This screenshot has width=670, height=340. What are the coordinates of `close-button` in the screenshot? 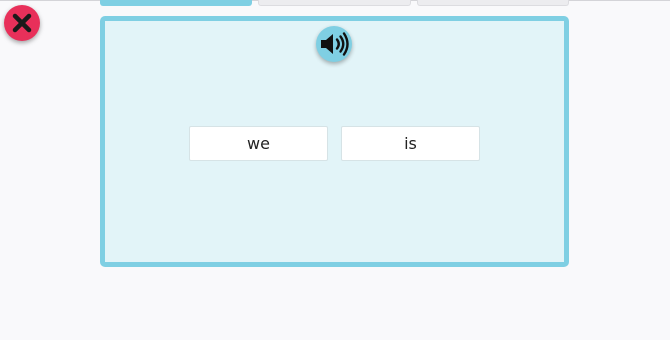 It's located at (22, 23).